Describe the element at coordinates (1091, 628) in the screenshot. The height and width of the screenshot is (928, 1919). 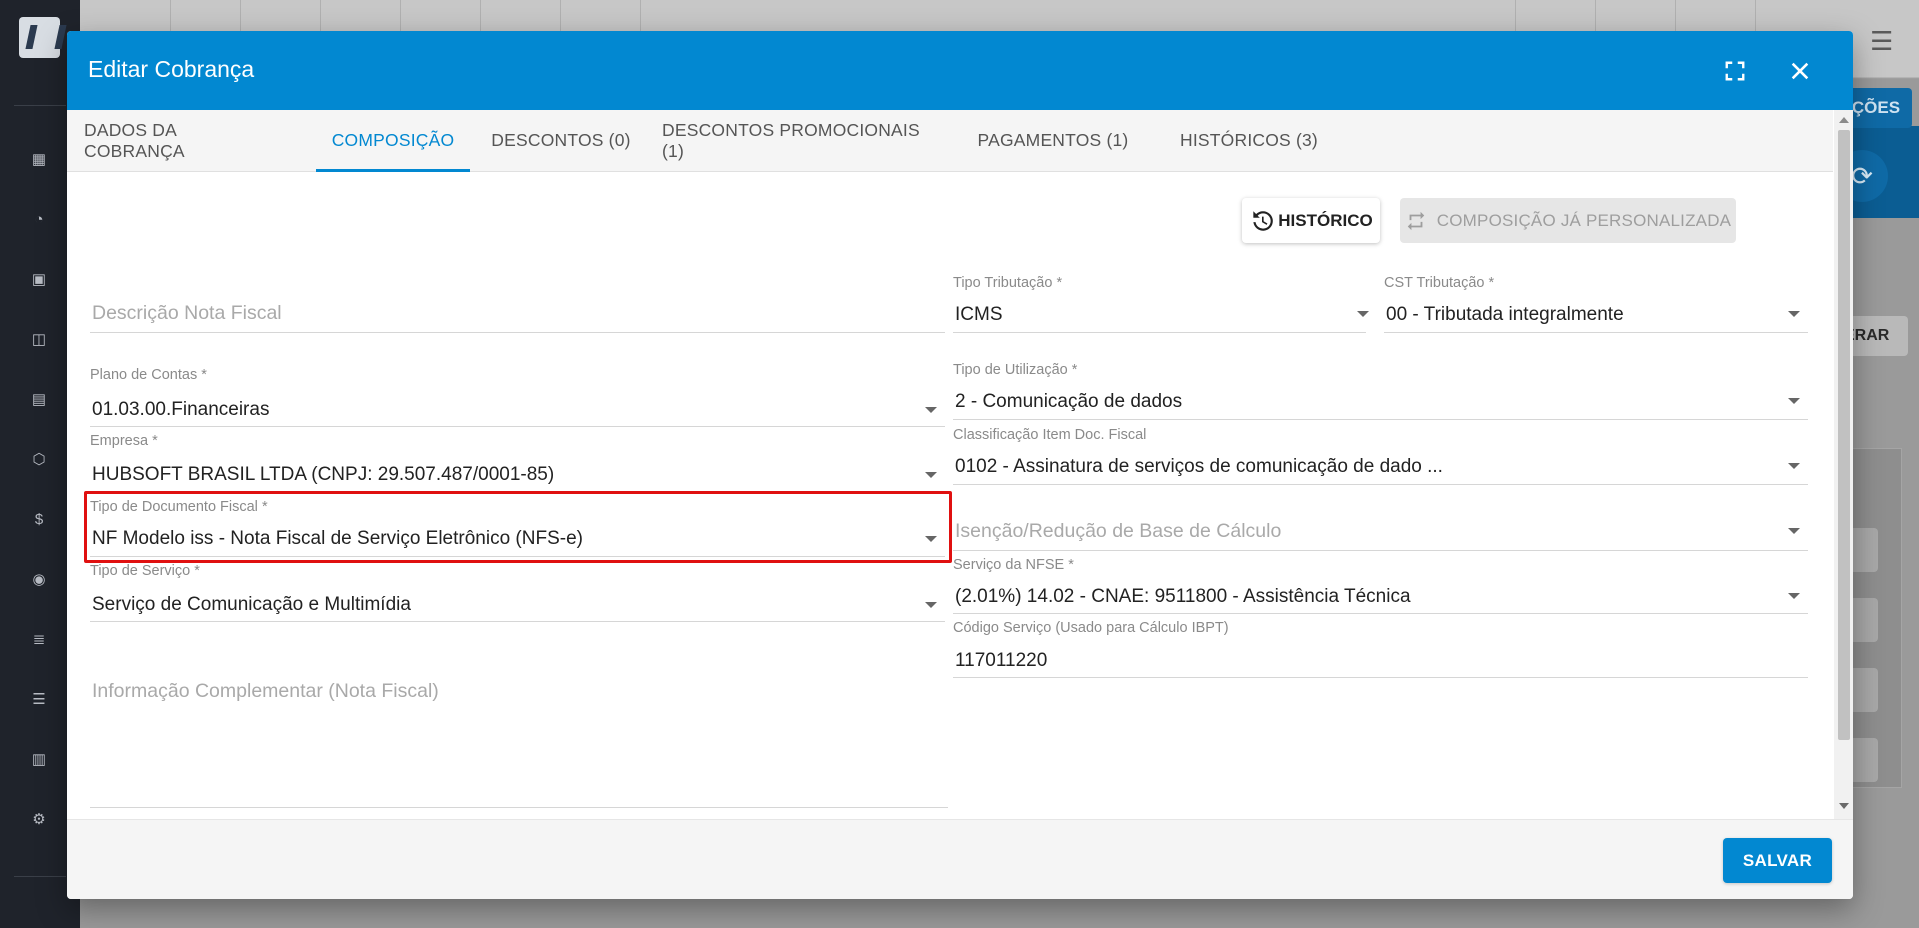
I see `codigo-servico-label: Código Serviço (Usado para Cálculo IBPT)` at that location.